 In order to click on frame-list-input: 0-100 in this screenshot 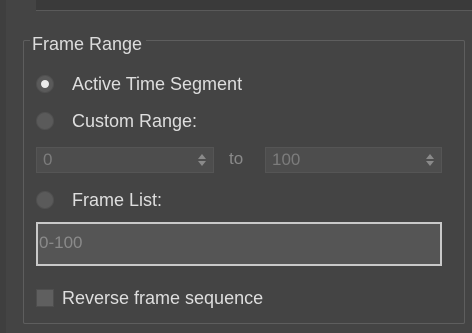, I will do `click(239, 244)`.